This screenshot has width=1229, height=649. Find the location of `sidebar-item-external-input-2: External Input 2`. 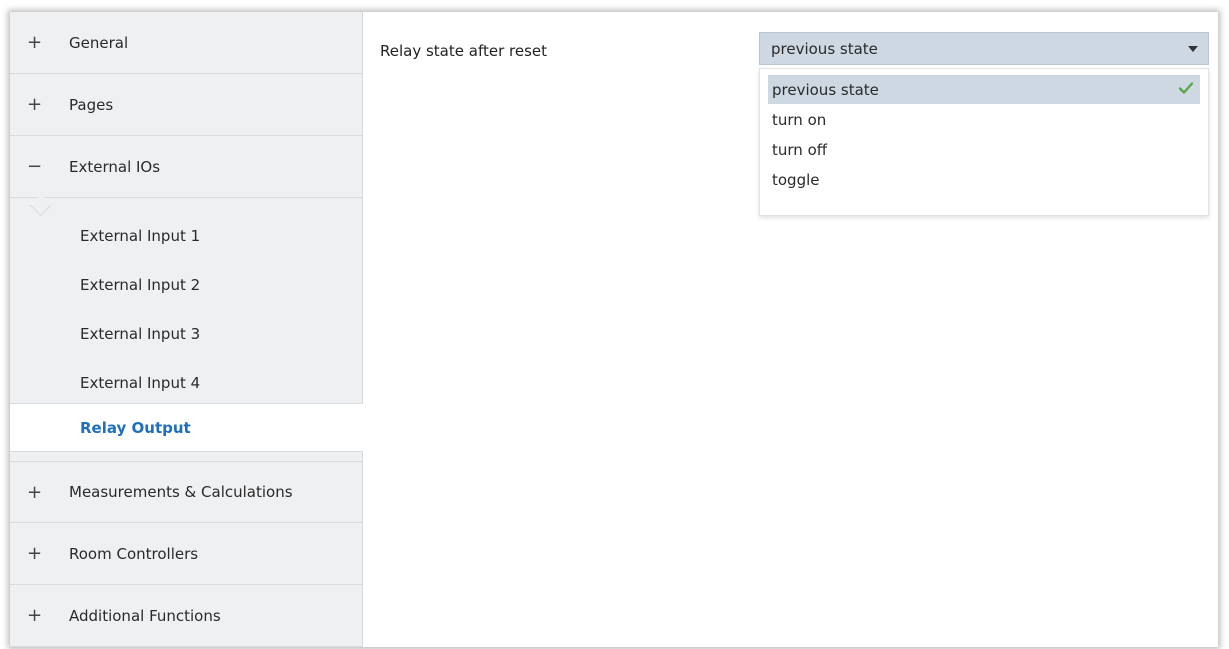

sidebar-item-external-input-2: External Input 2 is located at coordinates (186, 284).